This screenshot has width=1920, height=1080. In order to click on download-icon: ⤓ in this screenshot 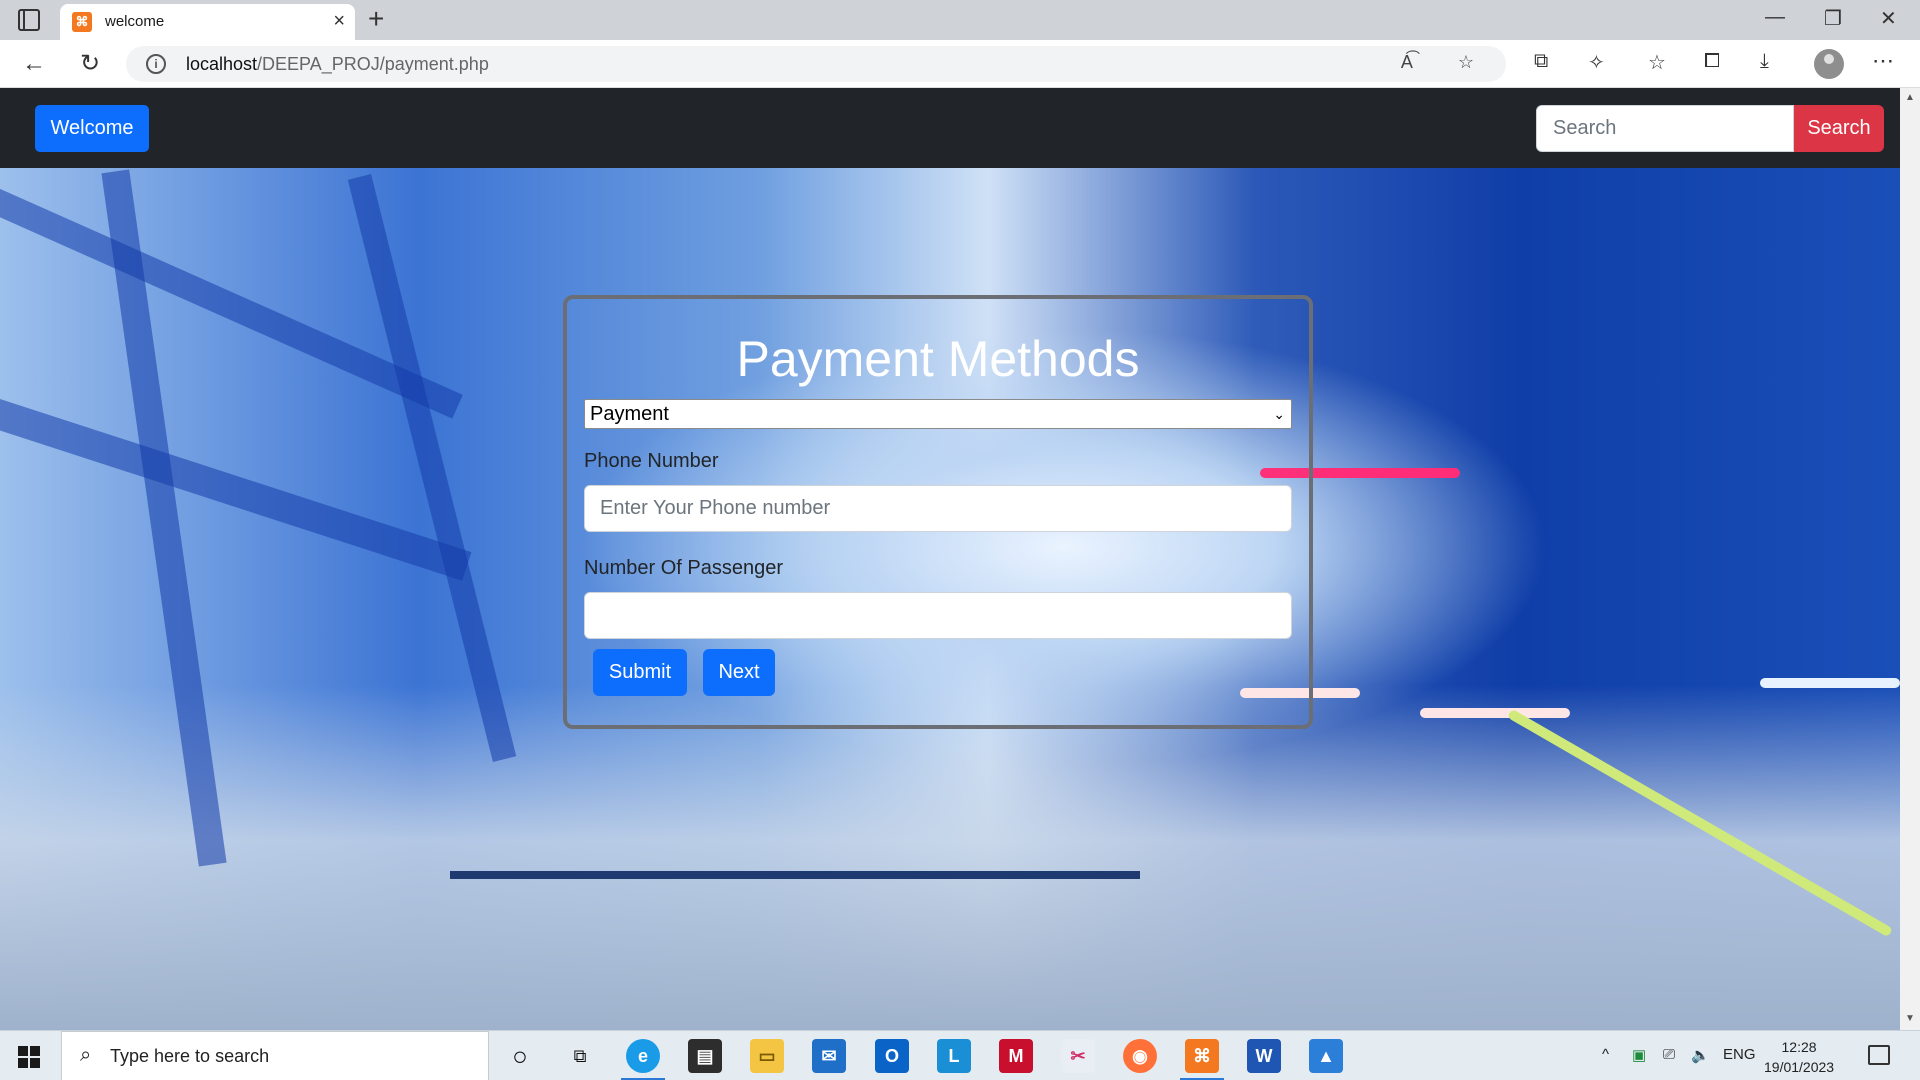, I will do `click(1764, 61)`.